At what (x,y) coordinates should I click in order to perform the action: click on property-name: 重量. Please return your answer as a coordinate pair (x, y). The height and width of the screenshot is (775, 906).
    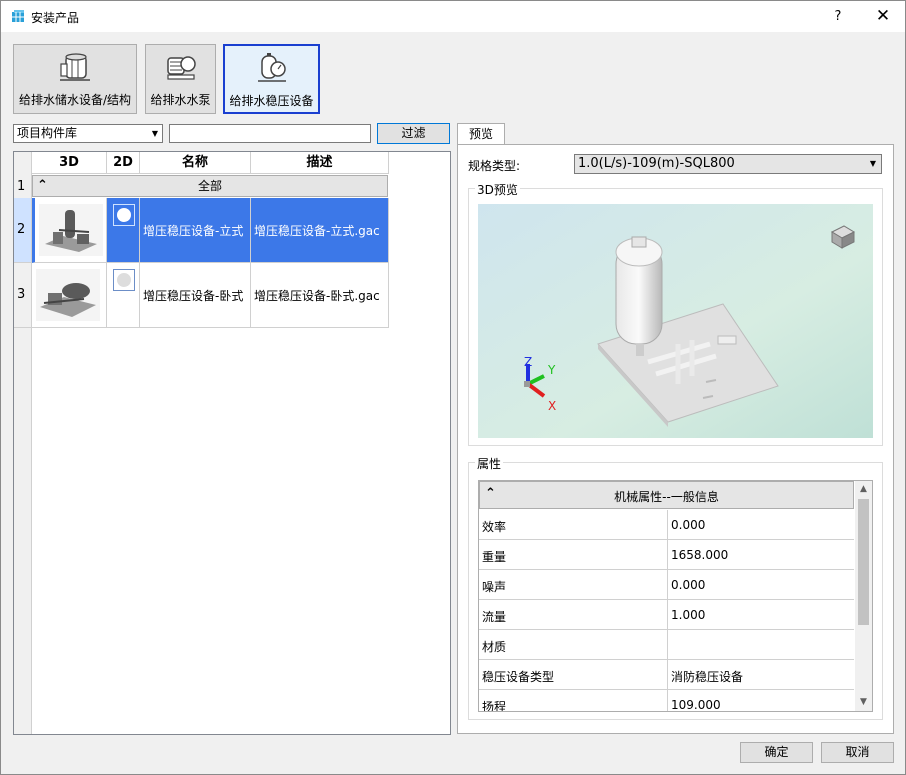
    Looking at the image, I should click on (494, 557).